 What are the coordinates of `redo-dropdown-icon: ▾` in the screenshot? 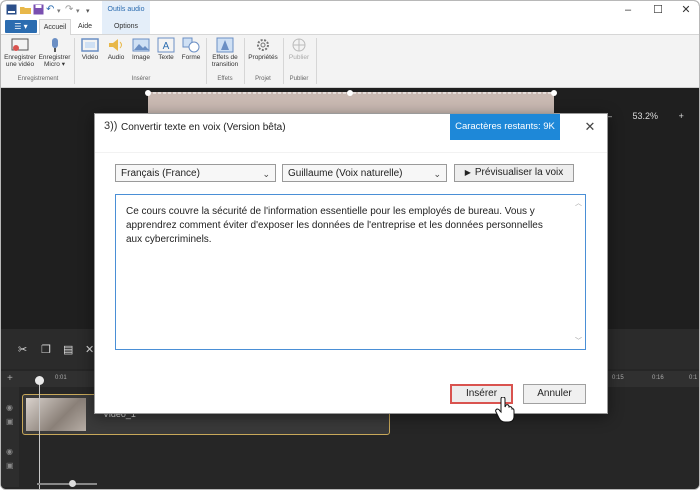 It's located at (78, 12).